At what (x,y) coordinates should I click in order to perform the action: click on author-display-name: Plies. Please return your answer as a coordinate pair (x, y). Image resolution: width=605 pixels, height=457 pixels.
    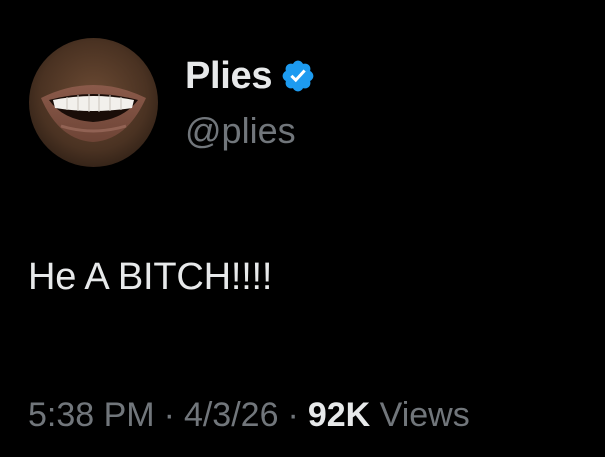
    Looking at the image, I should click on (229, 76).